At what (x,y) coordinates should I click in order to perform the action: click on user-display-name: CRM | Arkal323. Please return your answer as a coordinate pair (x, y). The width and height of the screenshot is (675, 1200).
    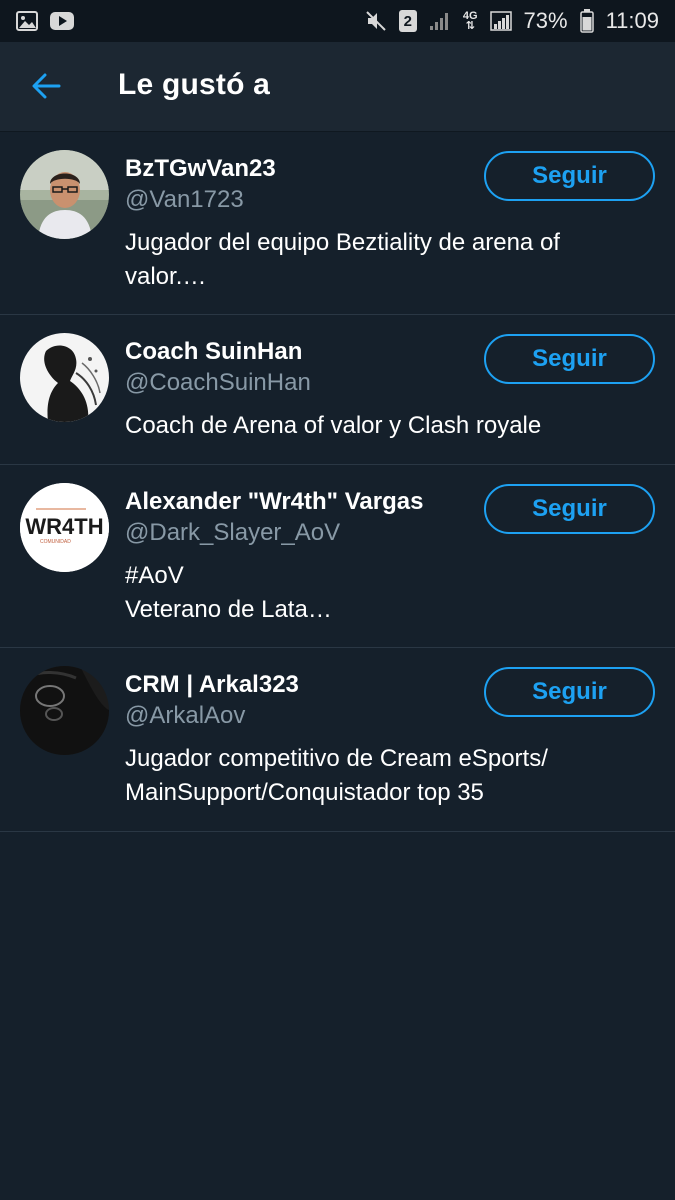
    Looking at the image, I should click on (212, 684).